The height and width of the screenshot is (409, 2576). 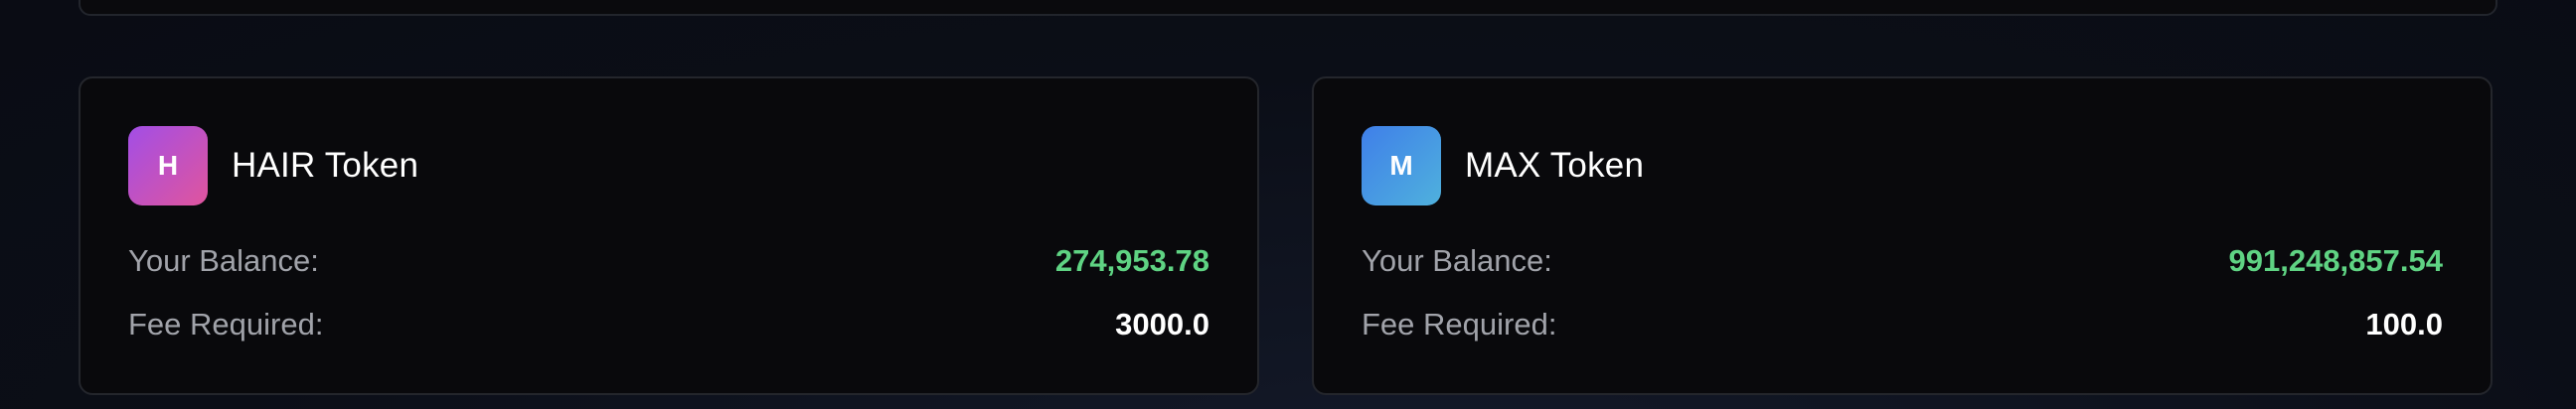 What do you see at coordinates (168, 165) in the screenshot?
I see `token-logo-icon: H` at bounding box center [168, 165].